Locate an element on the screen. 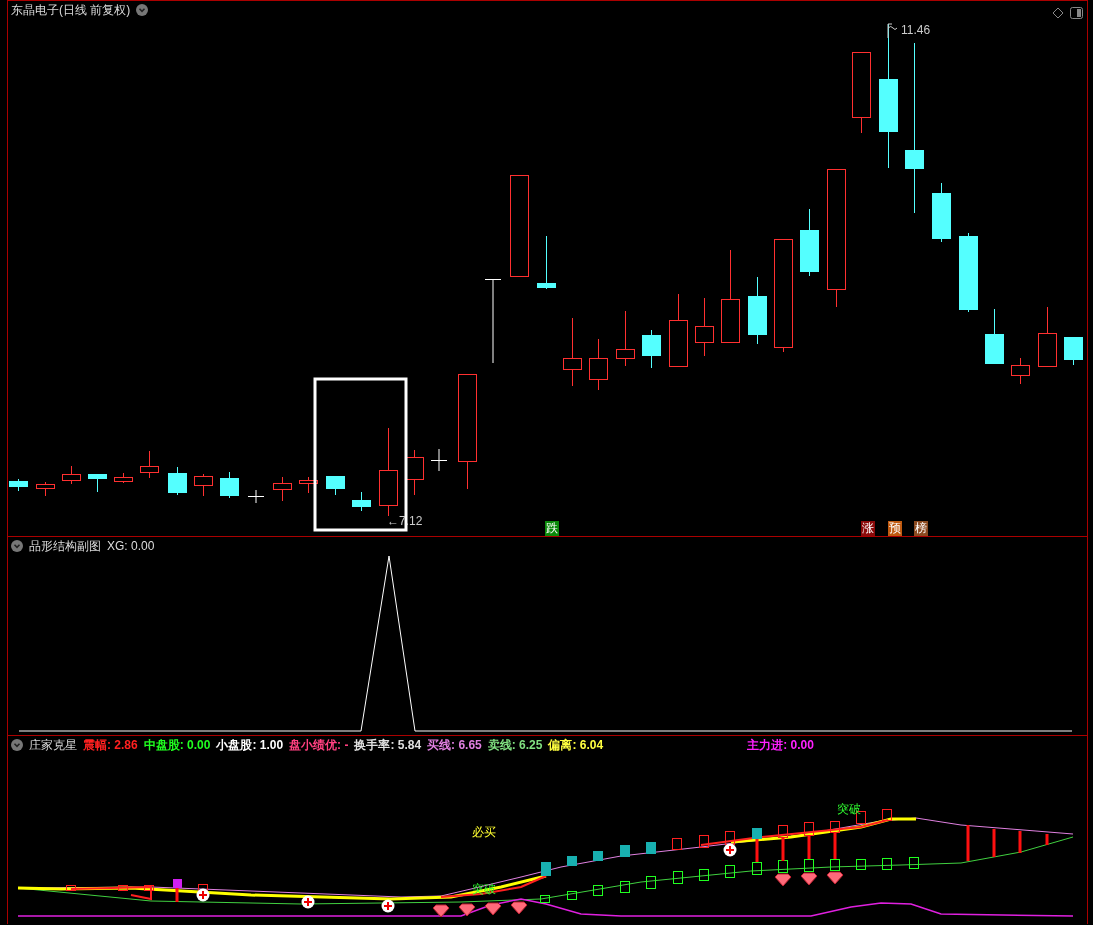 The image size is (1093, 925). indicator-value: XG: 0.00 is located at coordinates (131, 546).